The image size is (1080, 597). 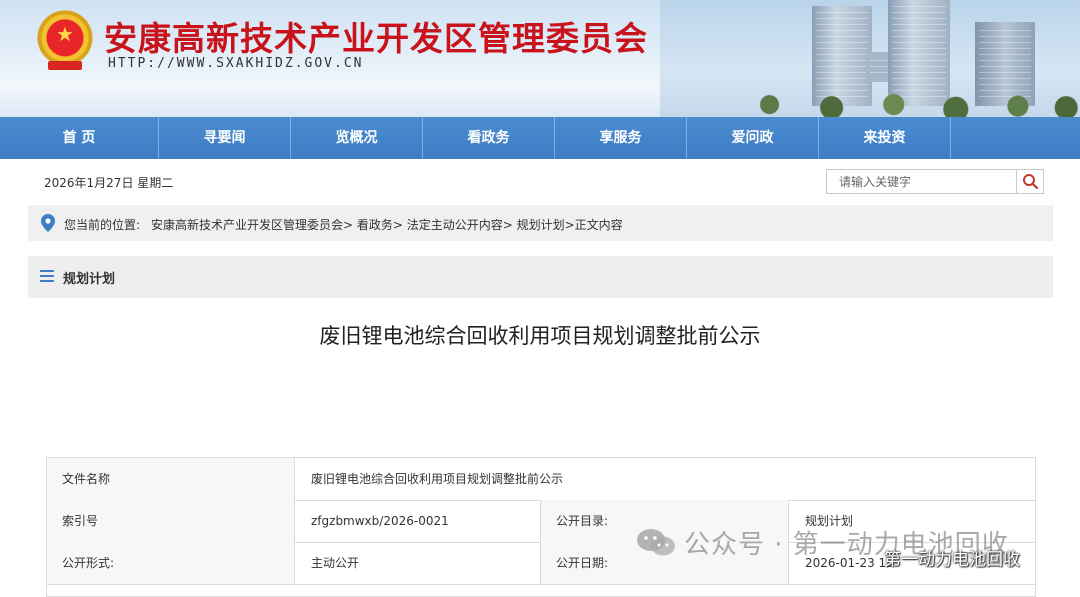 What do you see at coordinates (753, 138) in the screenshot?
I see `nav-item-inquiry: 爱问政` at bounding box center [753, 138].